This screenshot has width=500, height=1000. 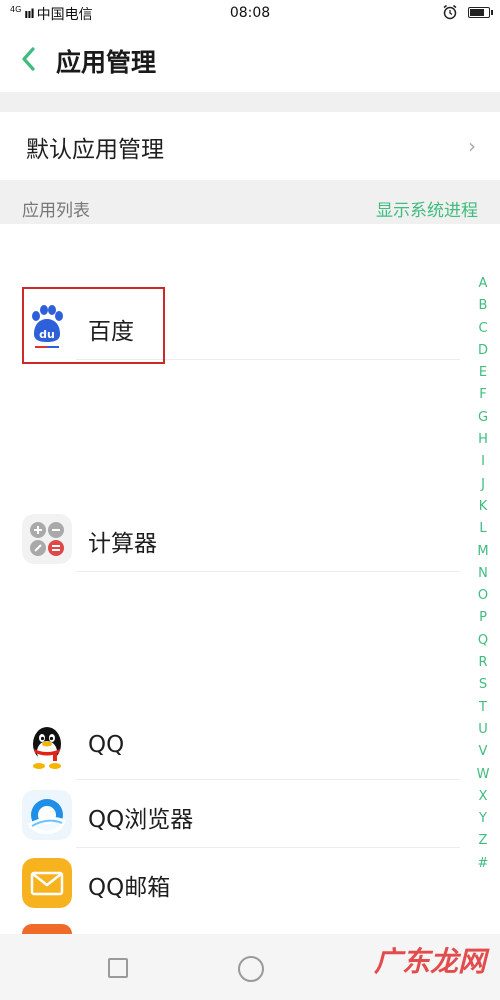 What do you see at coordinates (93, 325) in the screenshot?
I see `highlight-box` at bounding box center [93, 325].